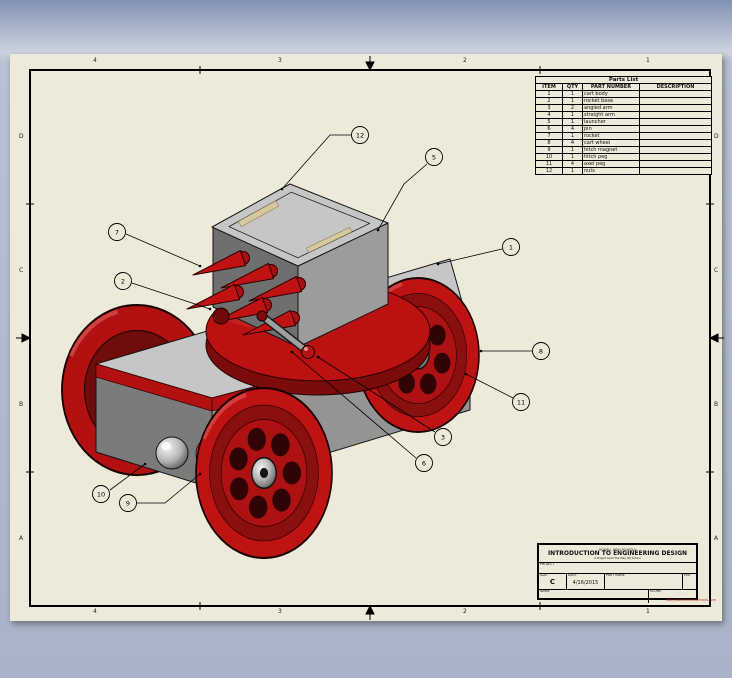 This screenshot has height=678, width=732. What do you see at coordinates (155, 245) in the screenshot?
I see `balloon-7: 7` at bounding box center [155, 245].